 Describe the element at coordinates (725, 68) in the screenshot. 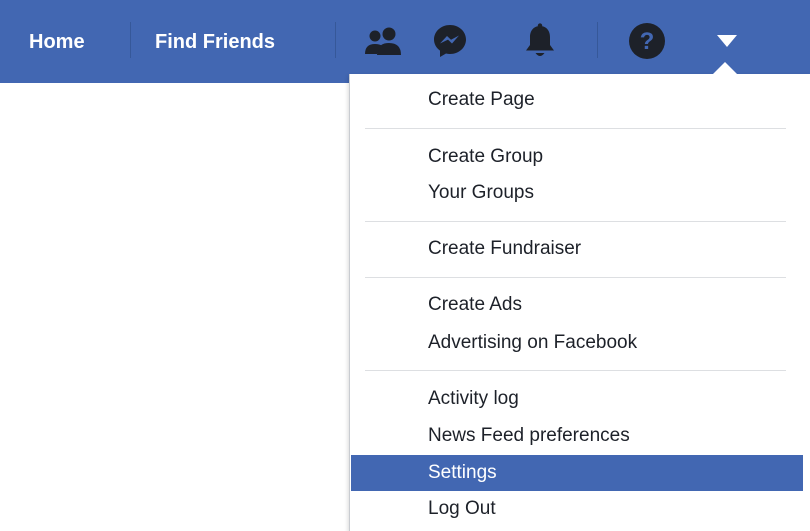

I see `dropdown-caret-pointer` at that location.